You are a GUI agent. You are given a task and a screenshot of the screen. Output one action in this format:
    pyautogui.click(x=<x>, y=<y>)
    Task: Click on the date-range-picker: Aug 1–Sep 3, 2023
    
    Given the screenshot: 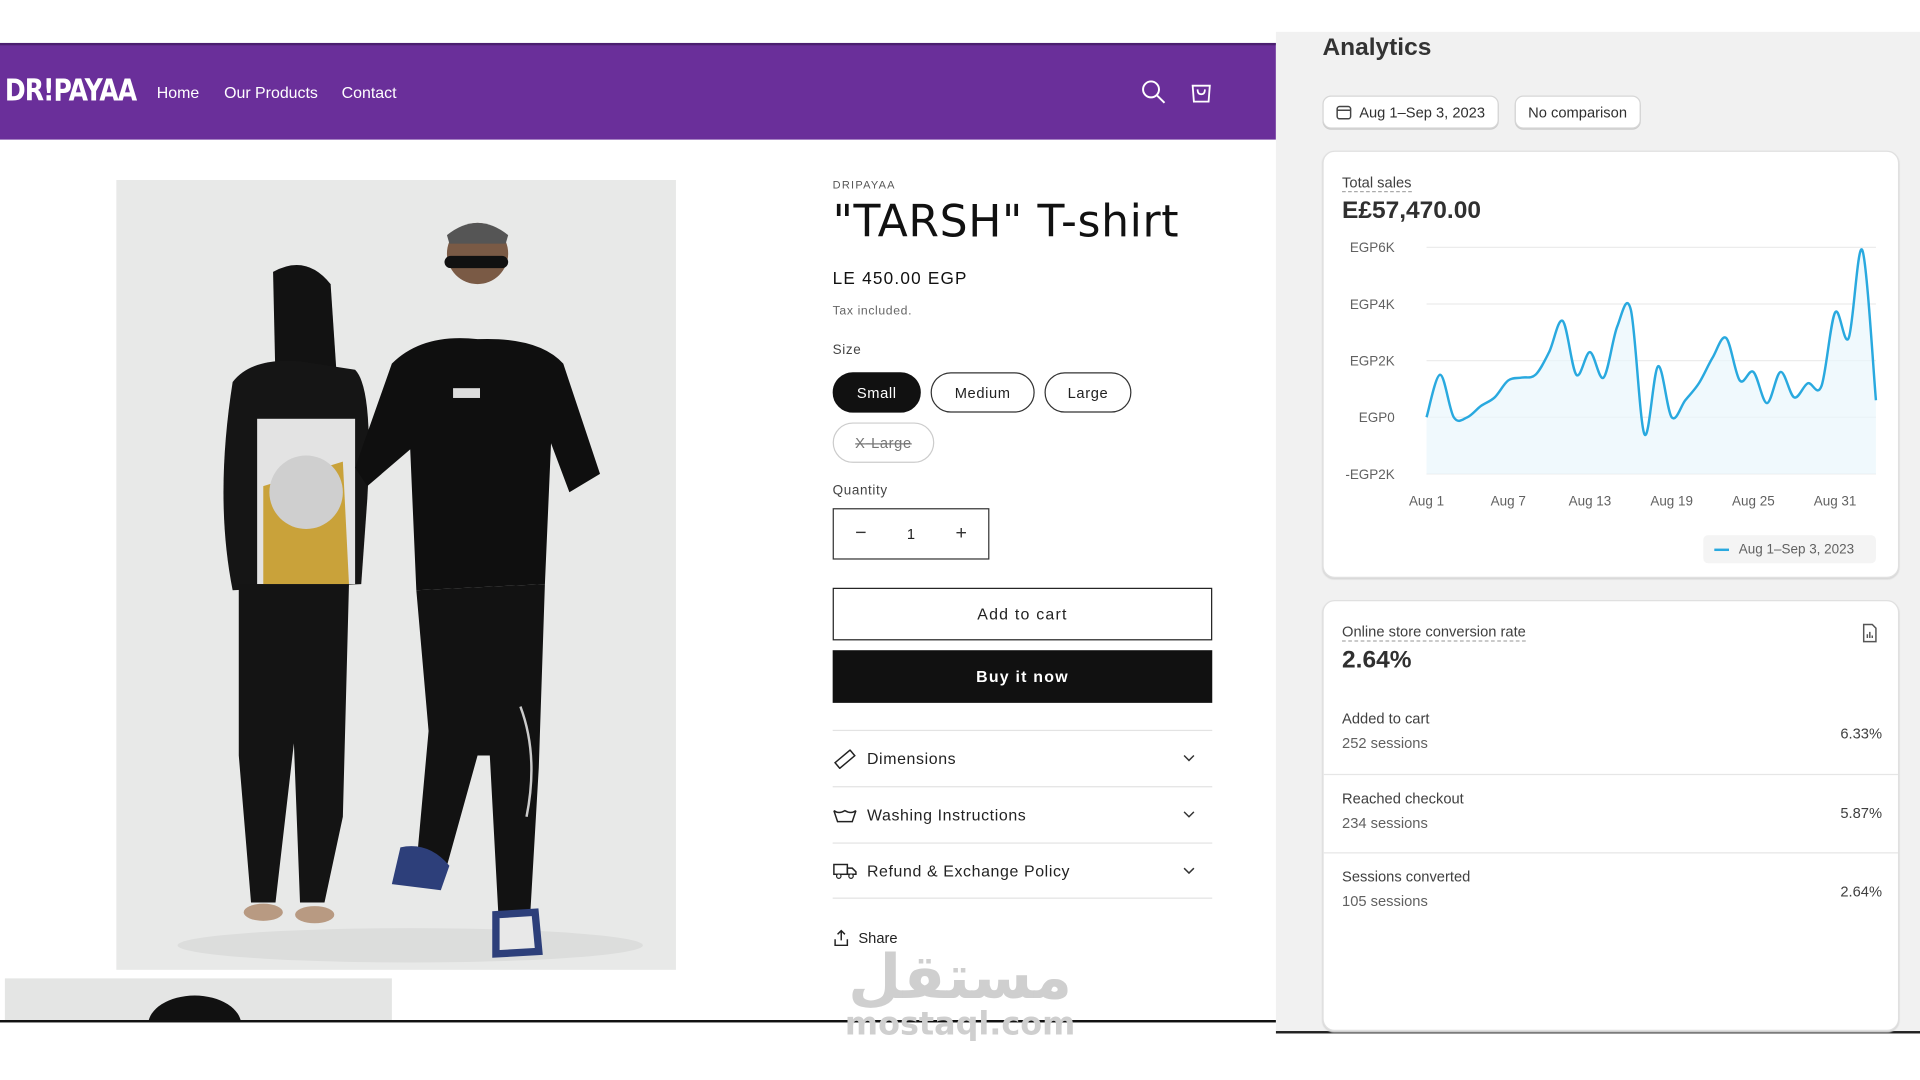 What is the action you would take?
    pyautogui.click(x=1410, y=112)
    